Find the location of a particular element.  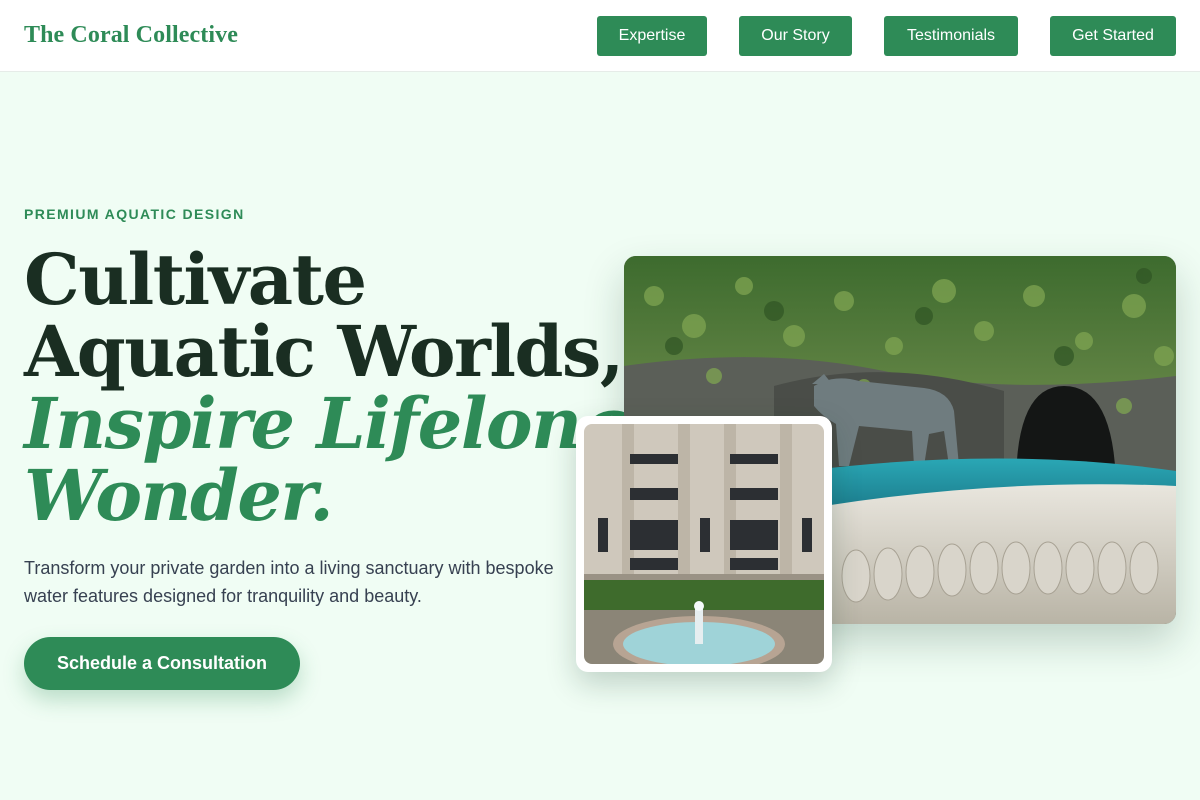

nav-testimonials-button: Testimonials is located at coordinates (951, 36).